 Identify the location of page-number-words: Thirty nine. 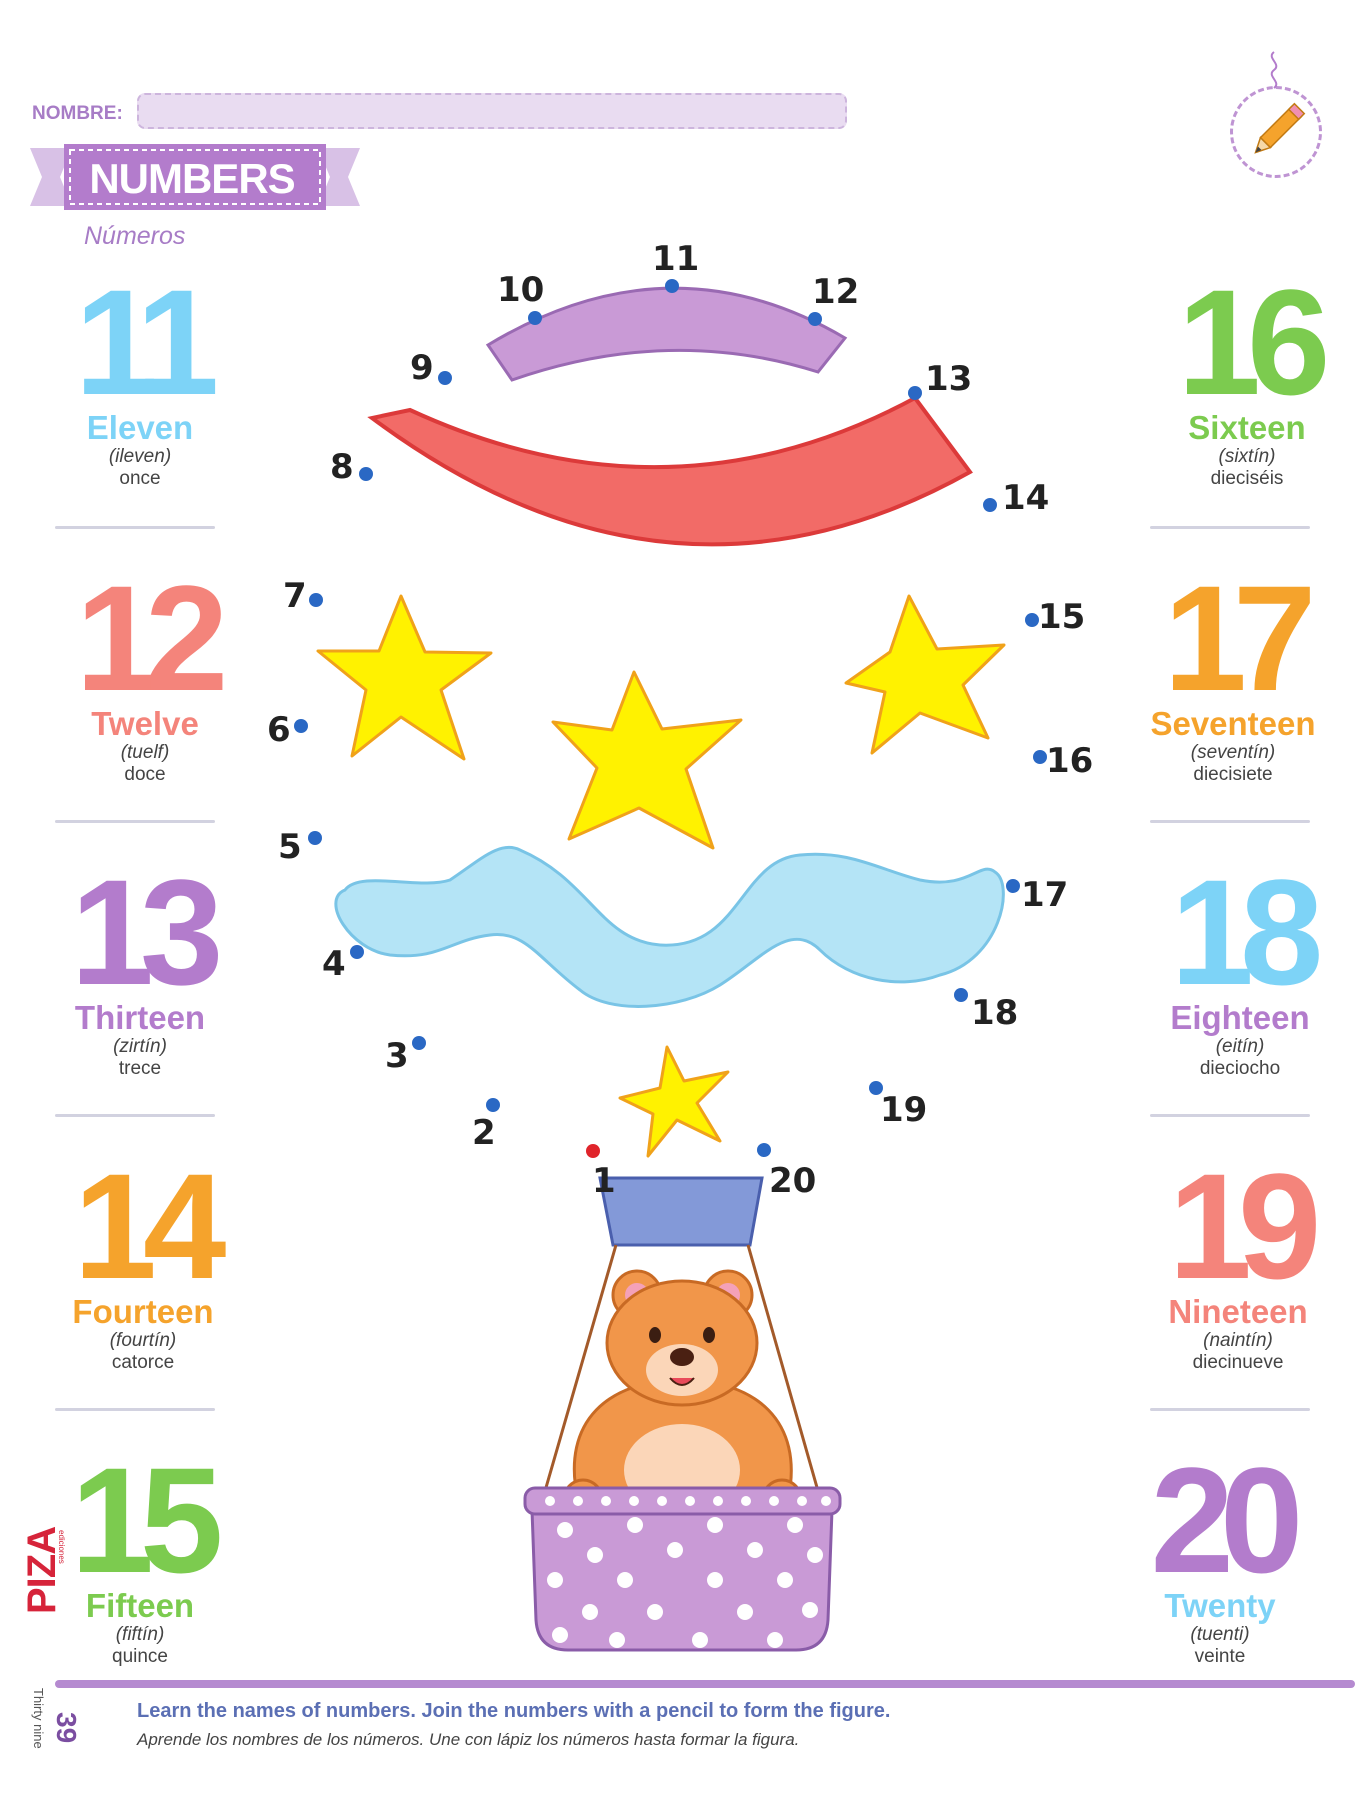
(38, 1718).